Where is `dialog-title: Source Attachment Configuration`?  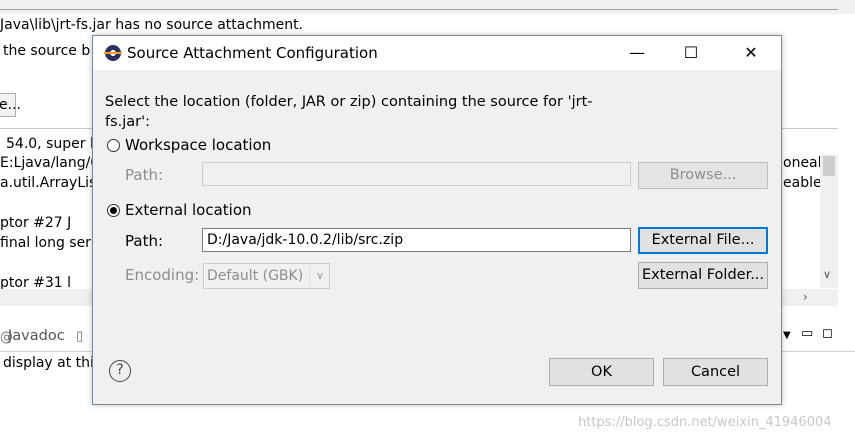
dialog-title: Source Attachment Configuration is located at coordinates (252, 53).